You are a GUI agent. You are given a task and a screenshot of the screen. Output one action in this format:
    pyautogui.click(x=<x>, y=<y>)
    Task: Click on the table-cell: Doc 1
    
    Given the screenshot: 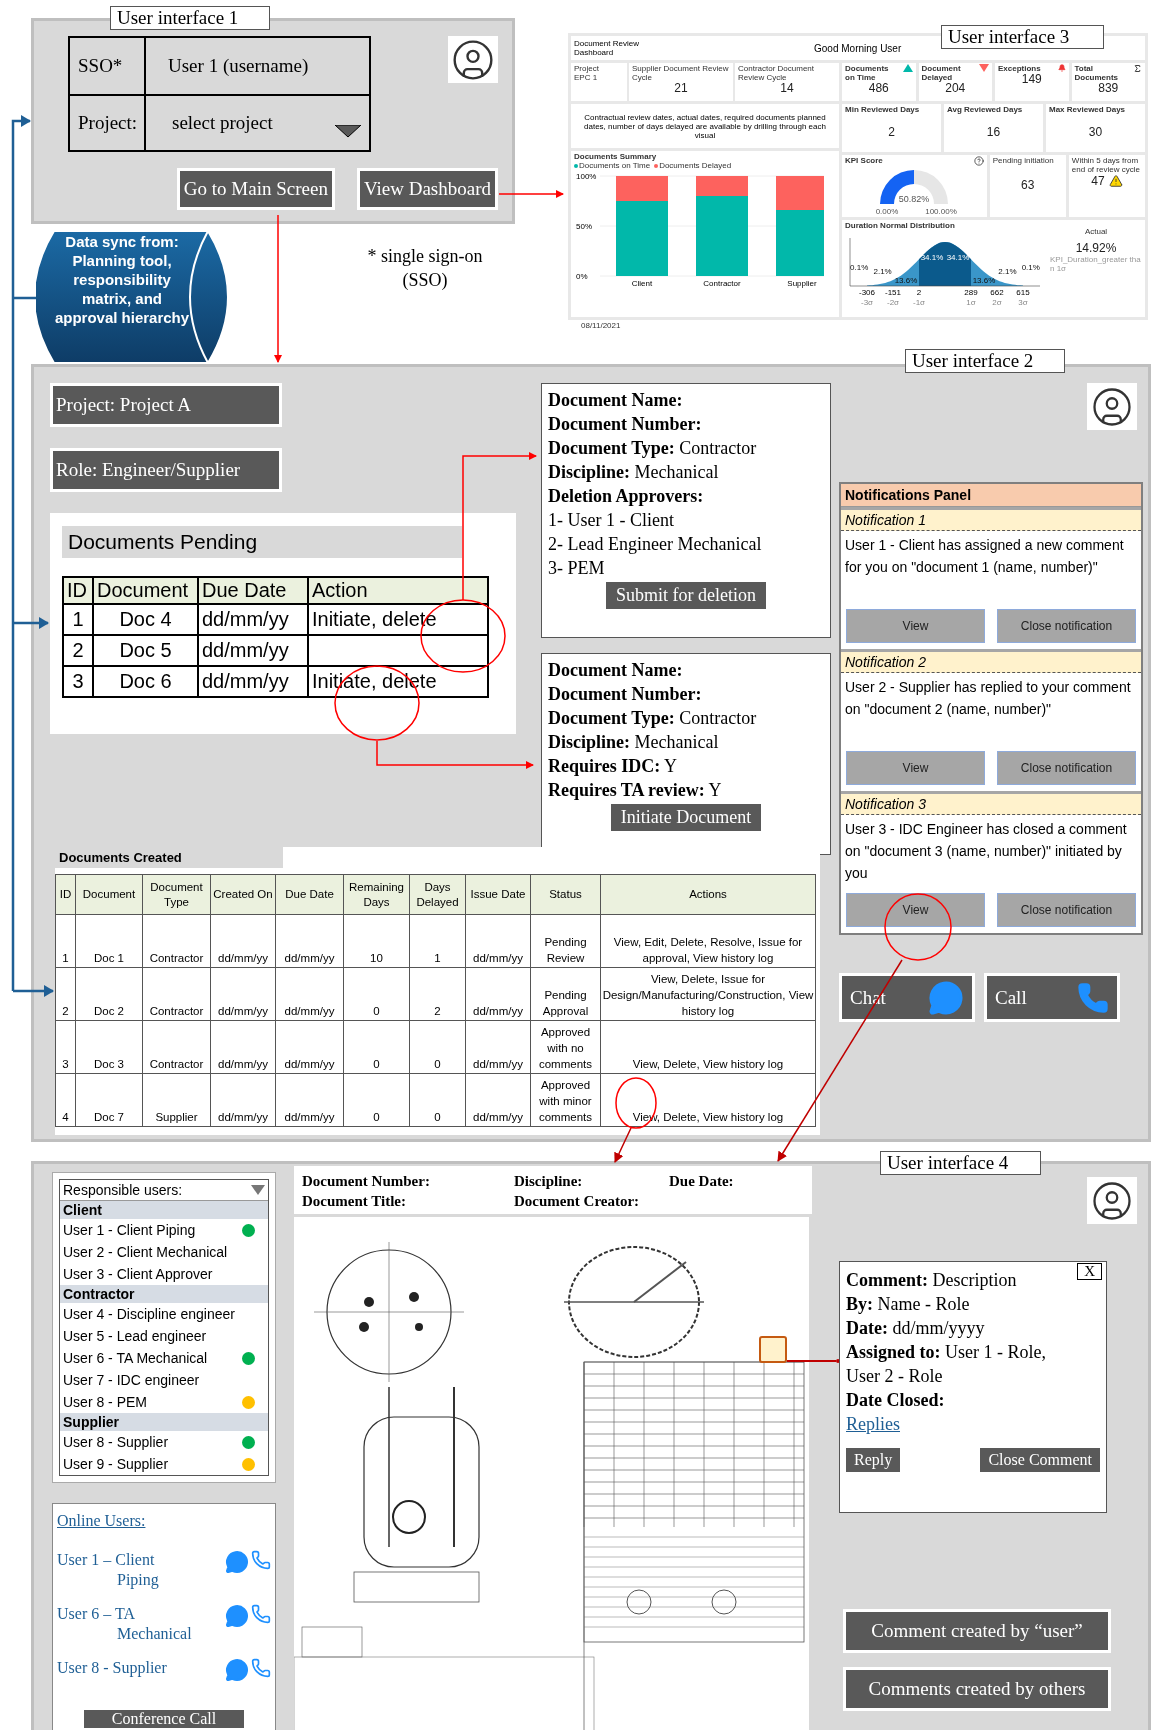 What is the action you would take?
    pyautogui.click(x=109, y=941)
    